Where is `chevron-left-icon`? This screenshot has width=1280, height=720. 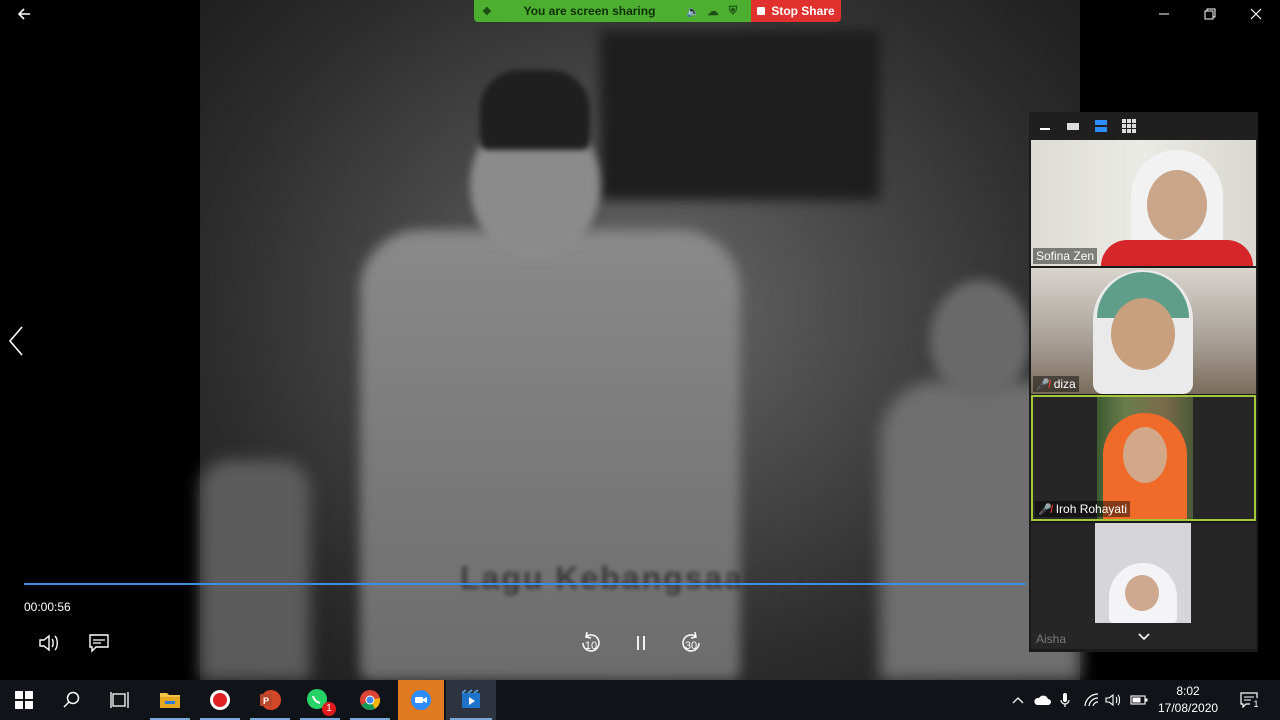 chevron-left-icon is located at coordinates (15, 341).